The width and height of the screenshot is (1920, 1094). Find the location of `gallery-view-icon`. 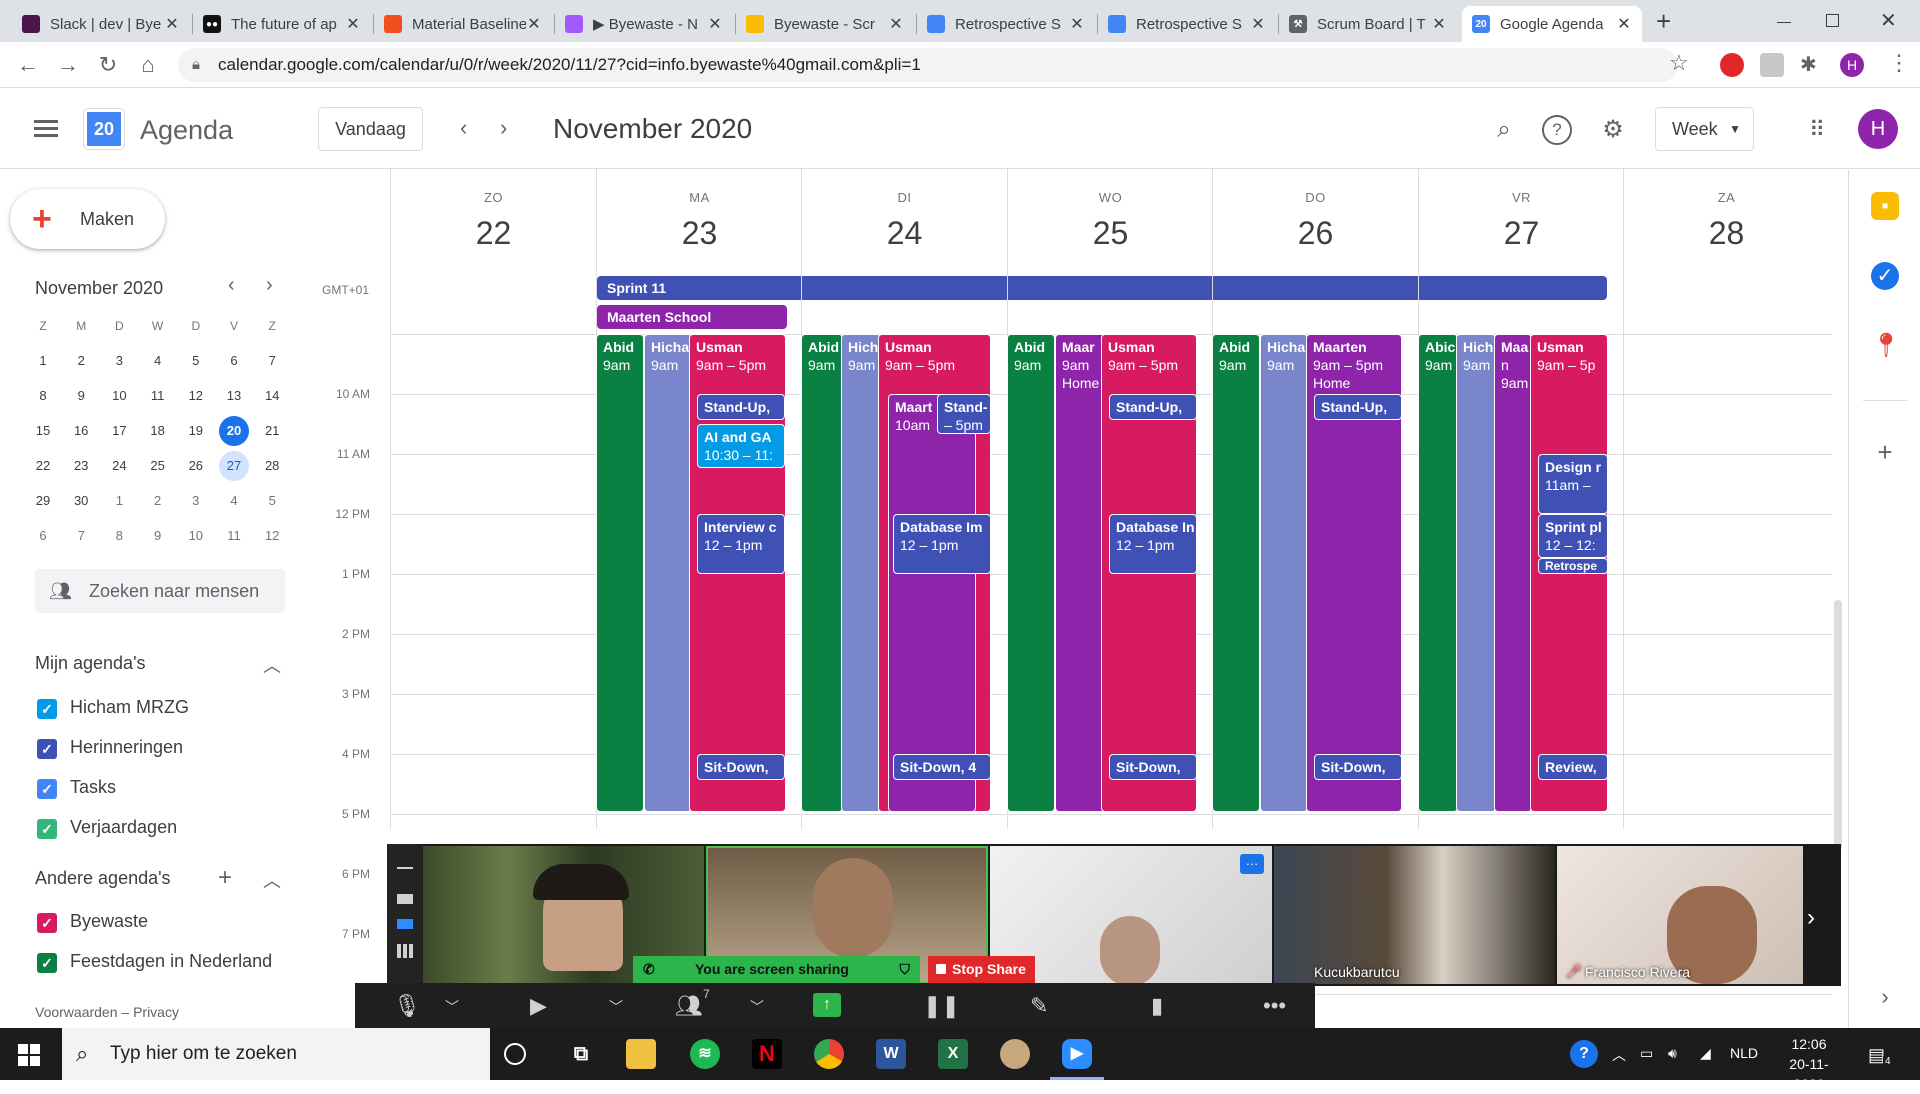

gallery-view-icon is located at coordinates (405, 951).